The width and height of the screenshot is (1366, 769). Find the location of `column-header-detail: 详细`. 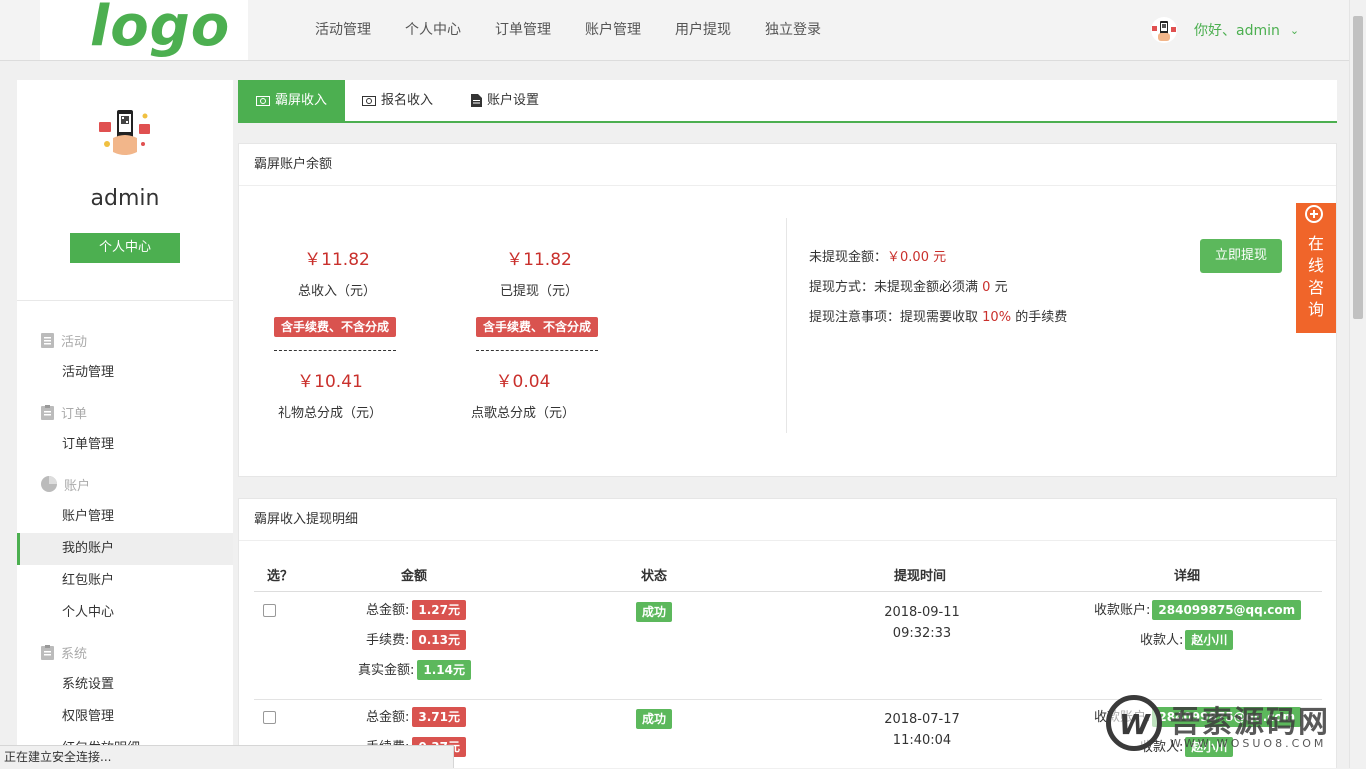

column-header-detail: 详细 is located at coordinates (1187, 576).